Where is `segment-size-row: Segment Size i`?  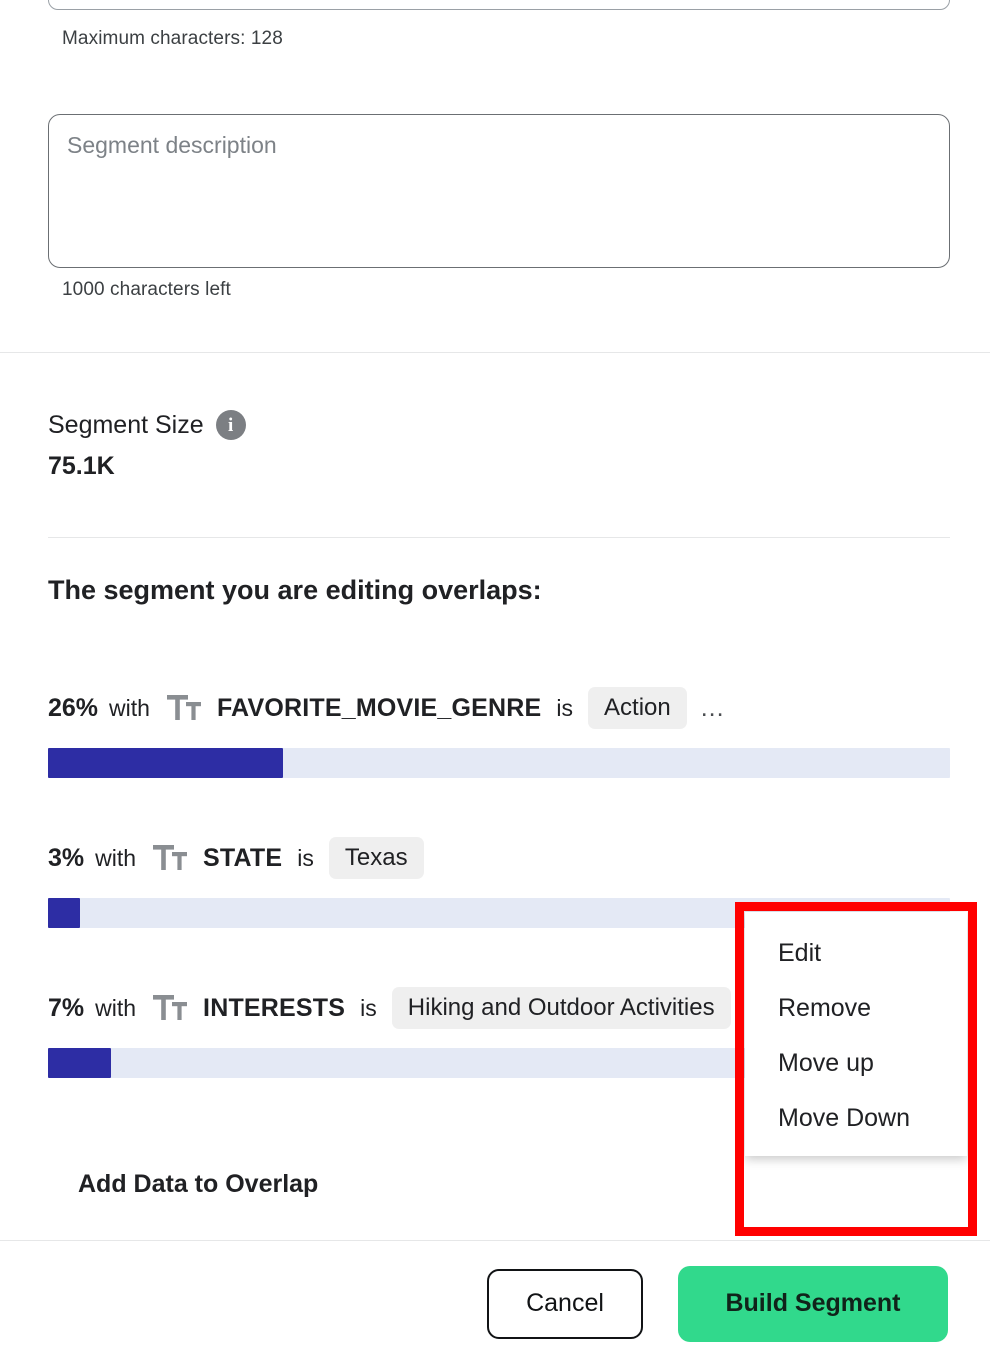
segment-size-row: Segment Size i is located at coordinates (147, 425).